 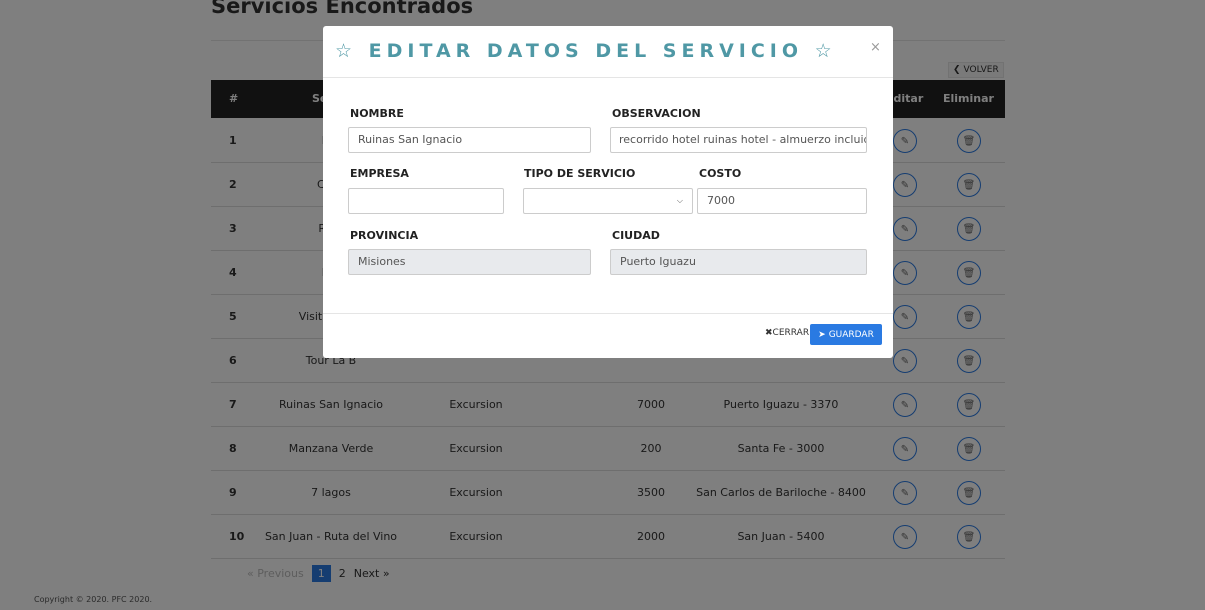 What do you see at coordinates (586, 51) in the screenshot?
I see `modal-title: ☆ EDITAR DATOS DEL SERVICIO ☆` at bounding box center [586, 51].